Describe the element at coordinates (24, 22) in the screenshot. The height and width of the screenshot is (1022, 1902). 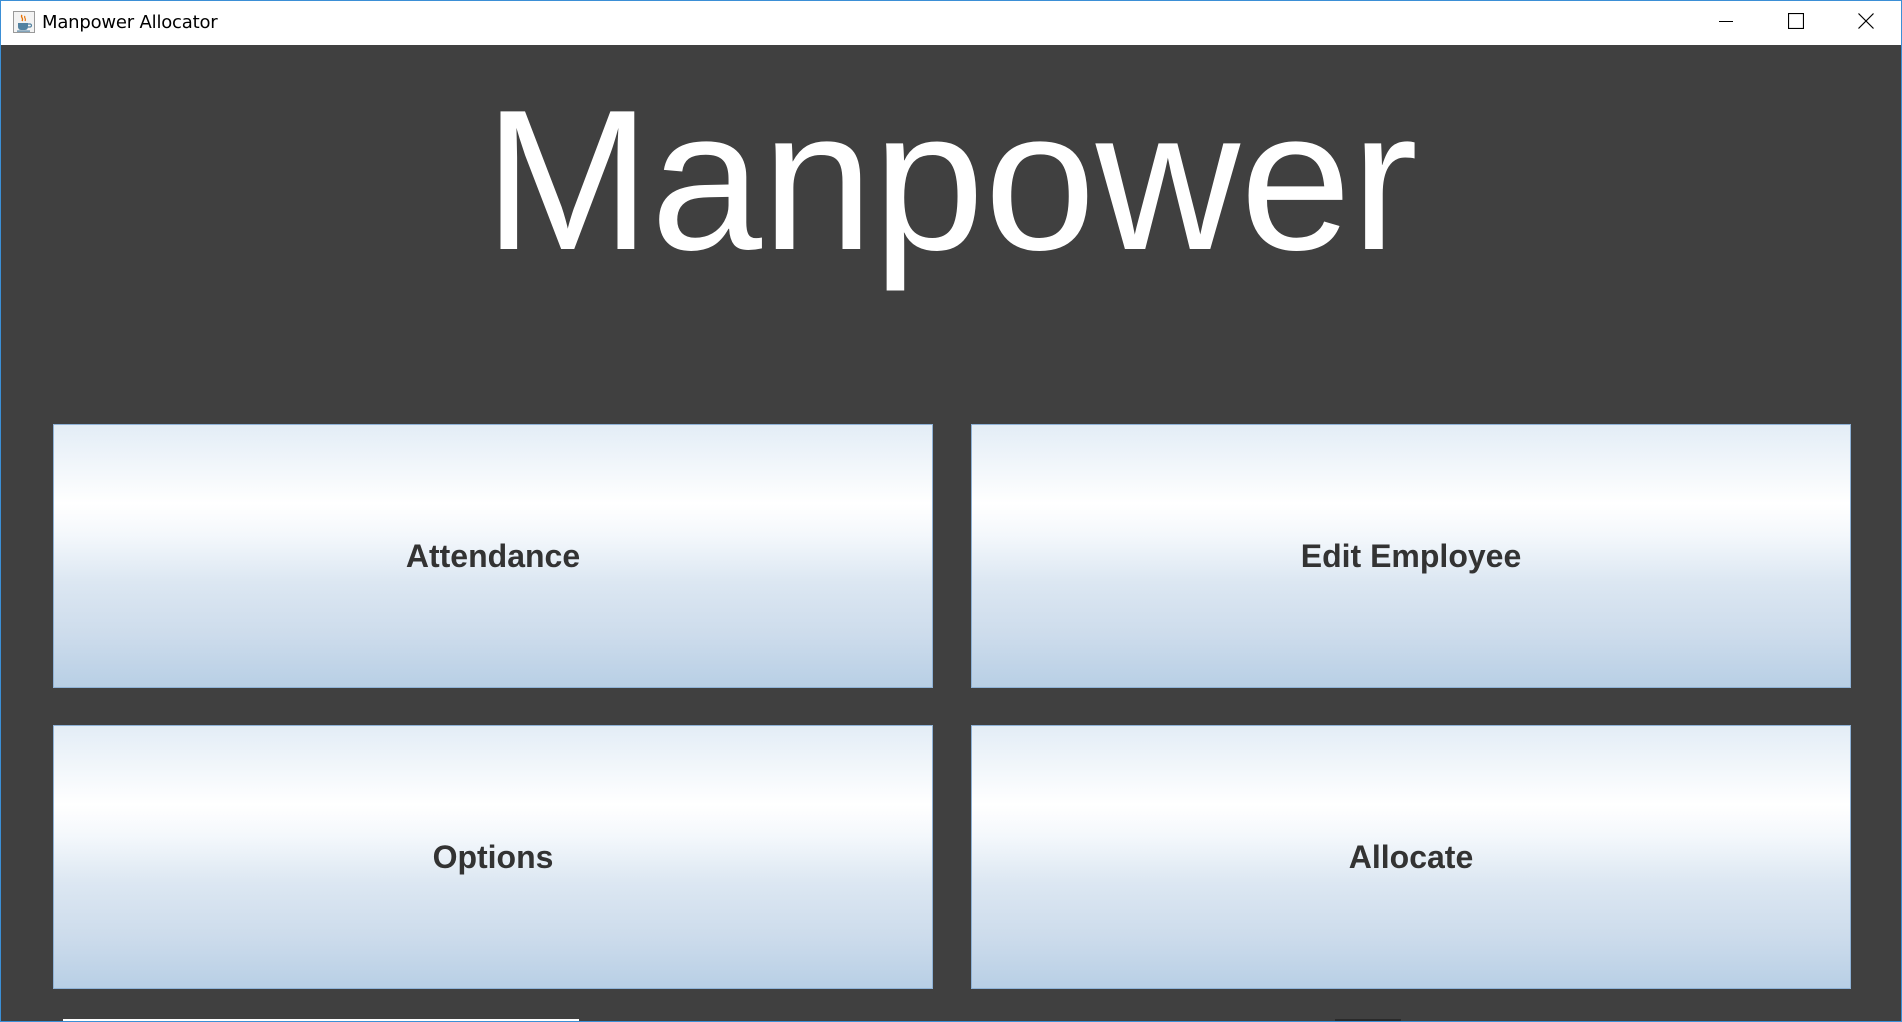
I see `java-coffee-cup-icon` at that location.